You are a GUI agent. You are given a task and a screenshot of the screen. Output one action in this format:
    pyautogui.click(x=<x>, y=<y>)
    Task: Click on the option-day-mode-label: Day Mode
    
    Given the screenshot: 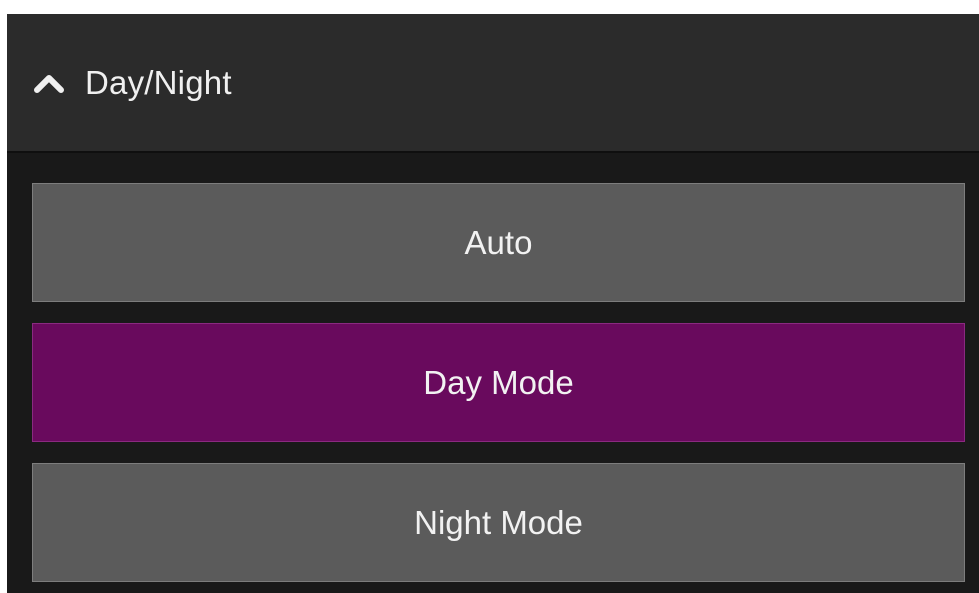 What is the action you would take?
    pyautogui.click(x=498, y=382)
    